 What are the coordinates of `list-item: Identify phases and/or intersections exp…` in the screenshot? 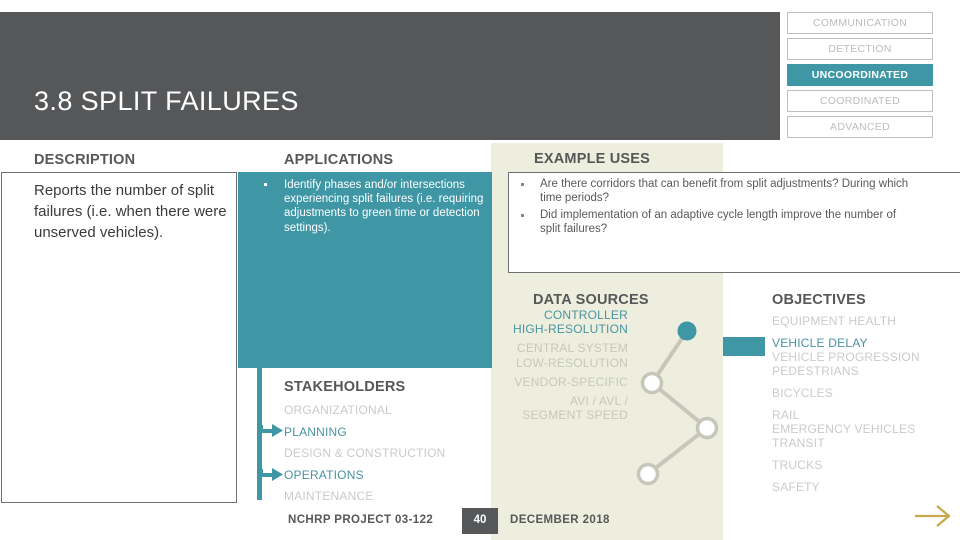 It's located at (373, 206).